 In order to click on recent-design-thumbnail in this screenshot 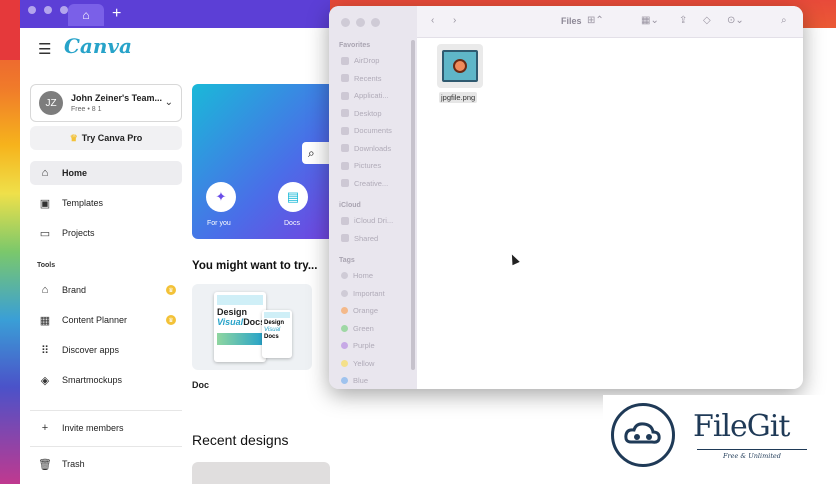, I will do `click(261, 473)`.